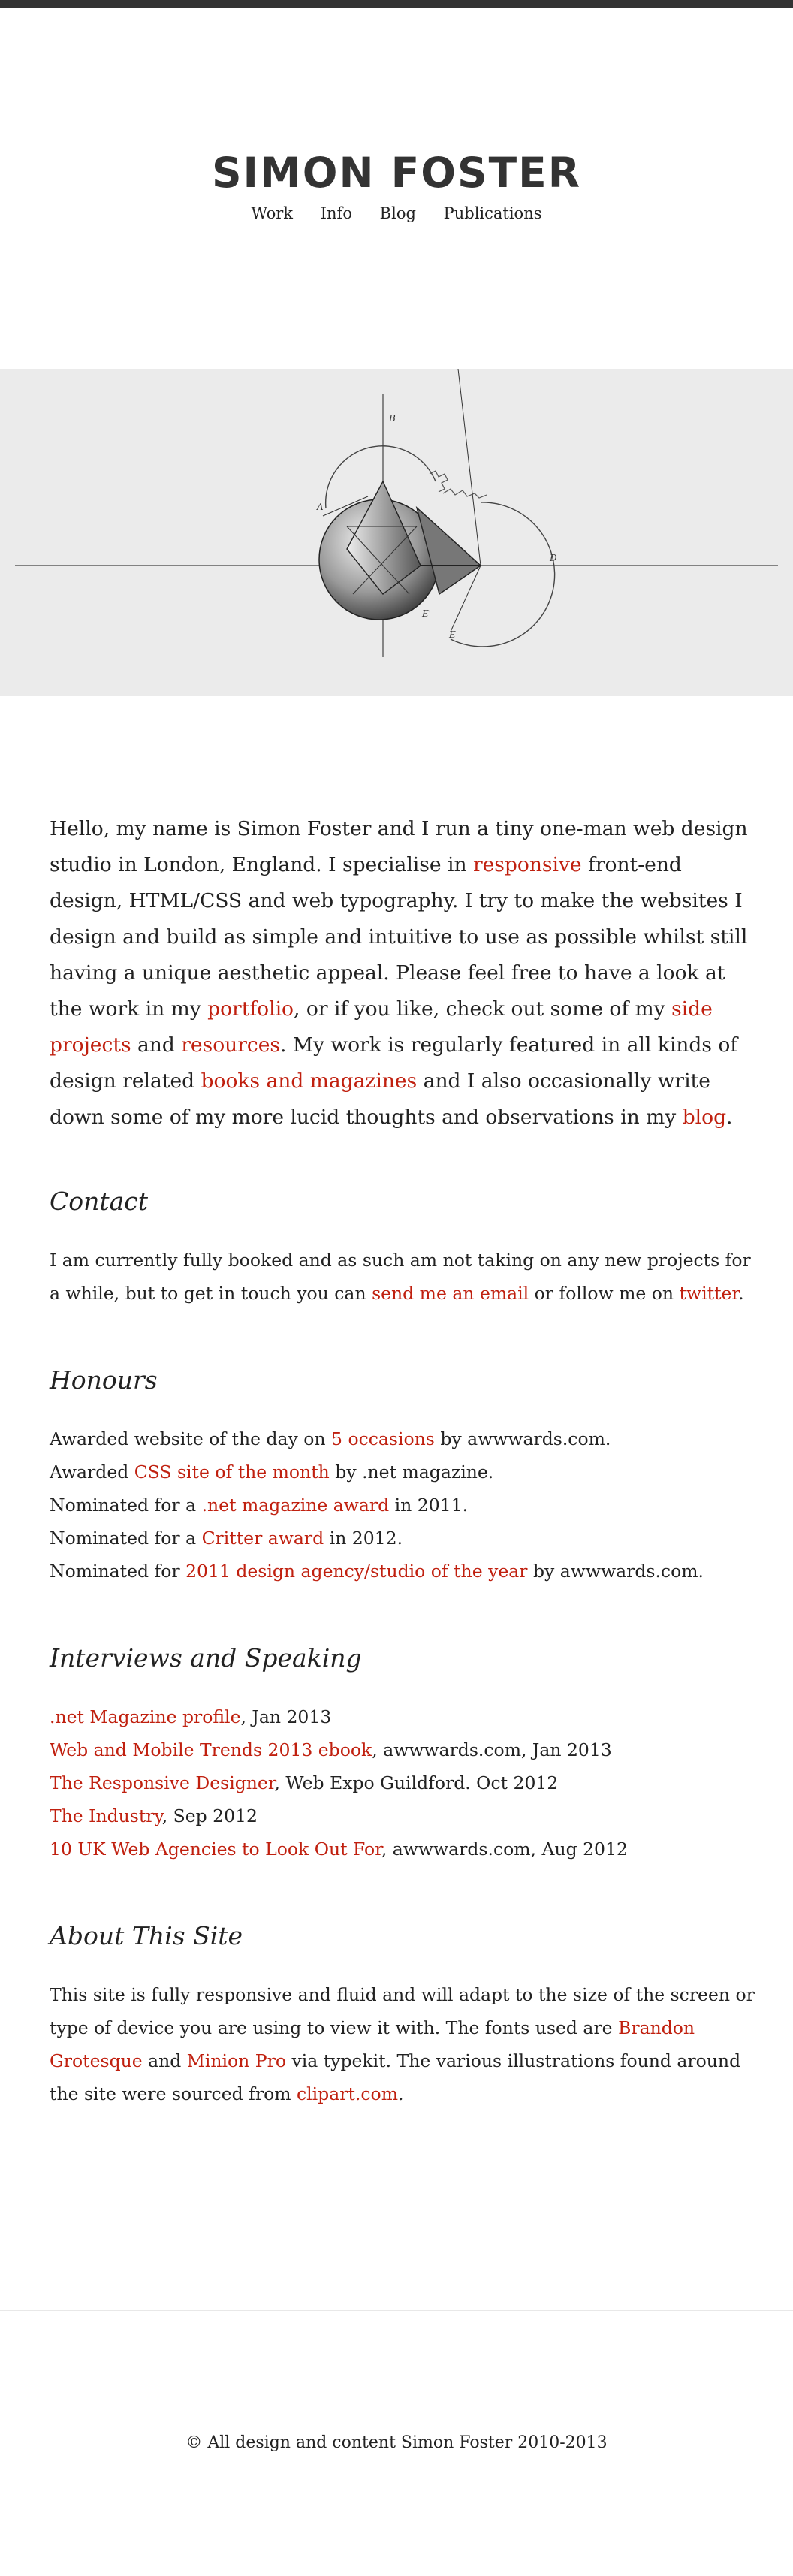  I want to click on item-text: , awwwards.com, Jan 2013, so click(492, 1749).